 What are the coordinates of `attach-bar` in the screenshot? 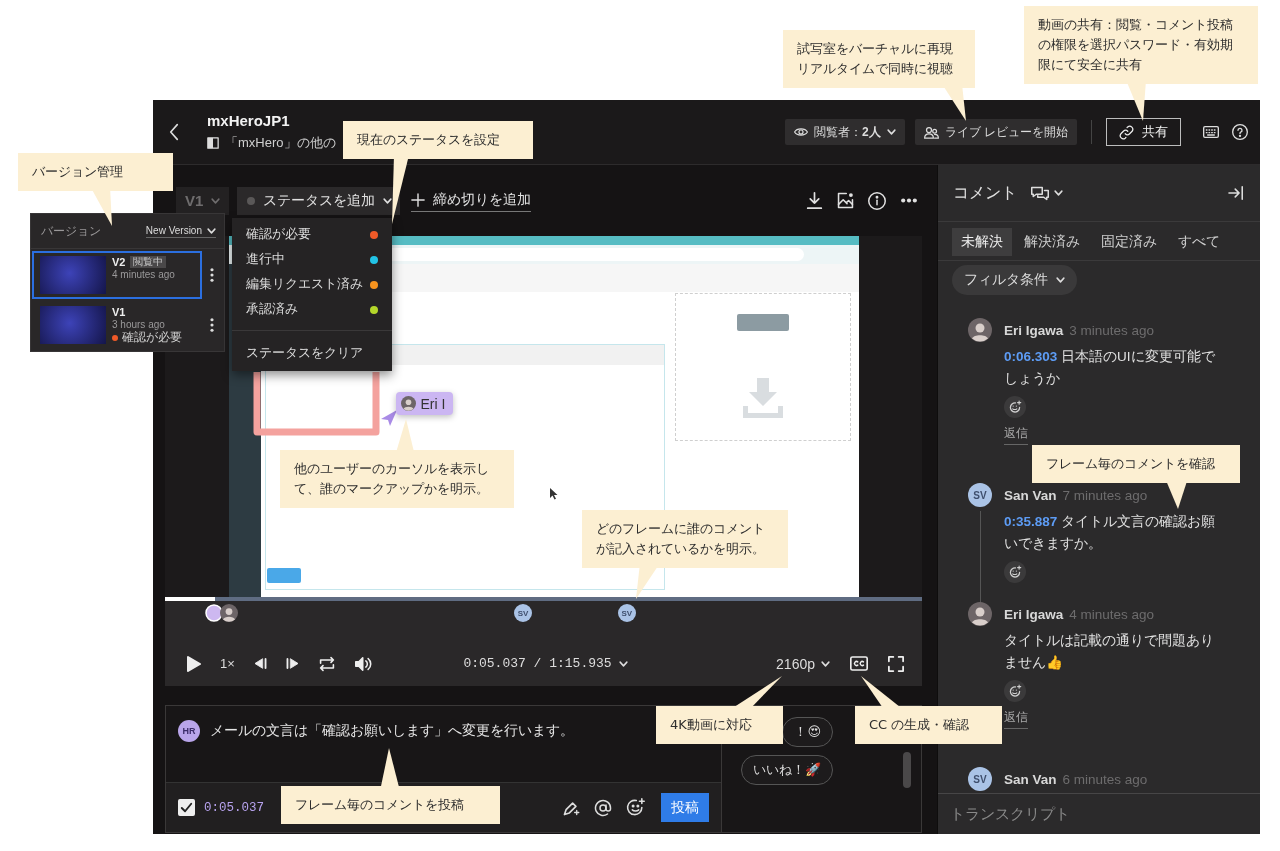 It's located at (762, 322).